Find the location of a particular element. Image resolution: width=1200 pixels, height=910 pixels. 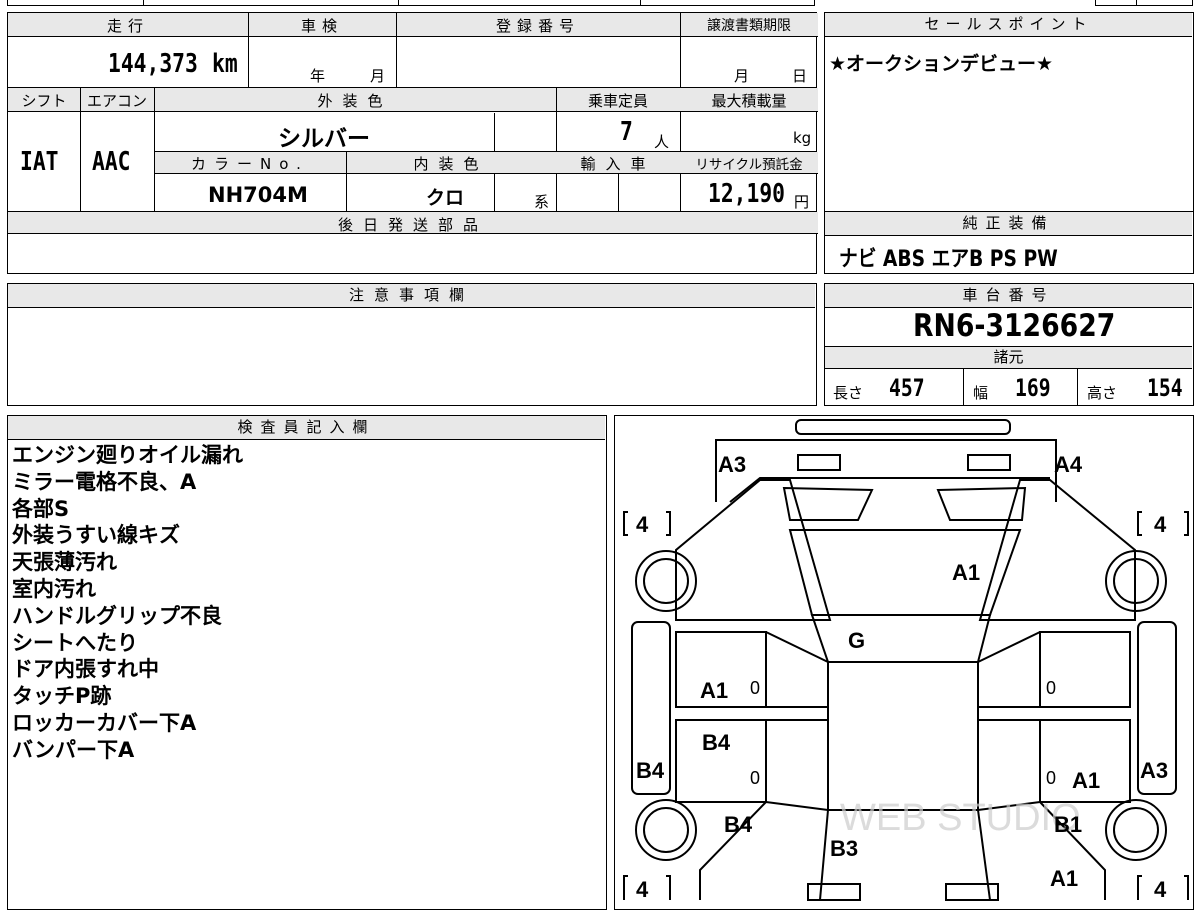

shift-label: シフト is located at coordinates (44, 101).